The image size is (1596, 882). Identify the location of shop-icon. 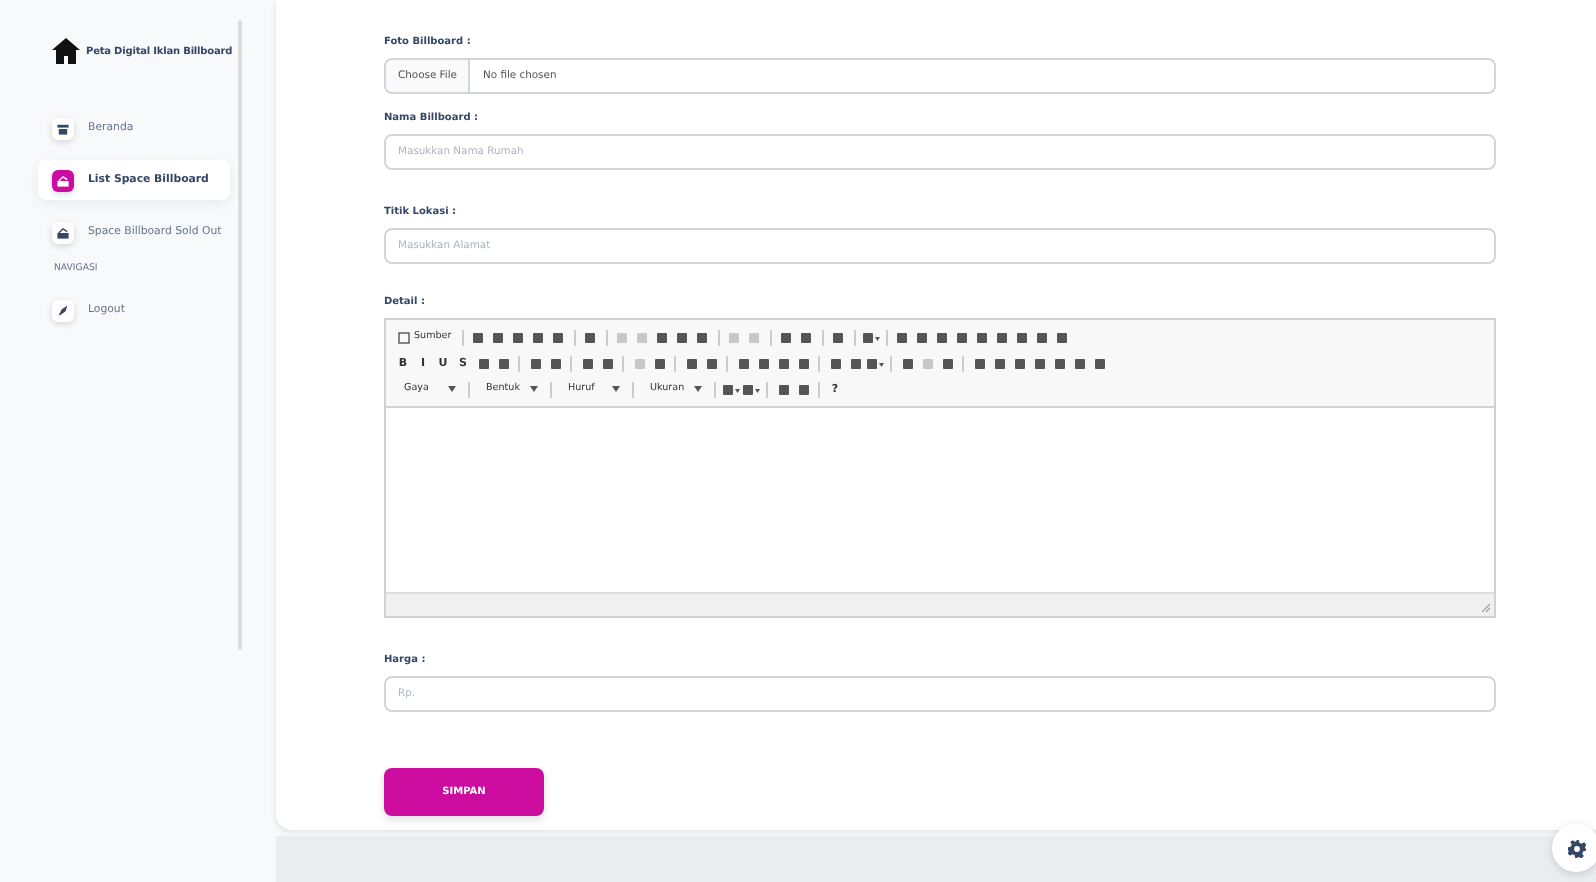
(63, 128).